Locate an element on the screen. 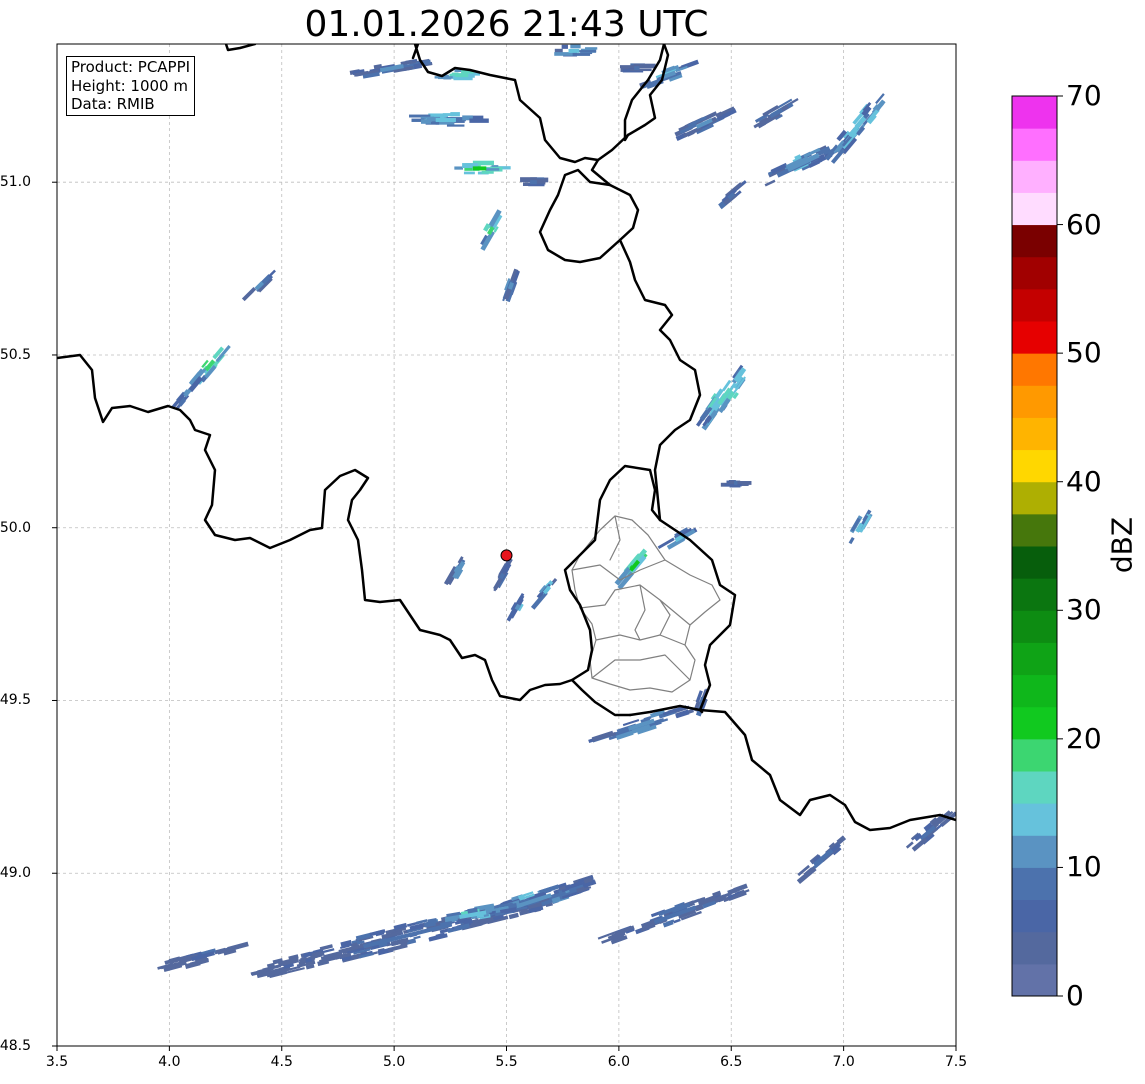 The image size is (1145, 1084). x-tick-label: 6.5 is located at coordinates (731, 1062).